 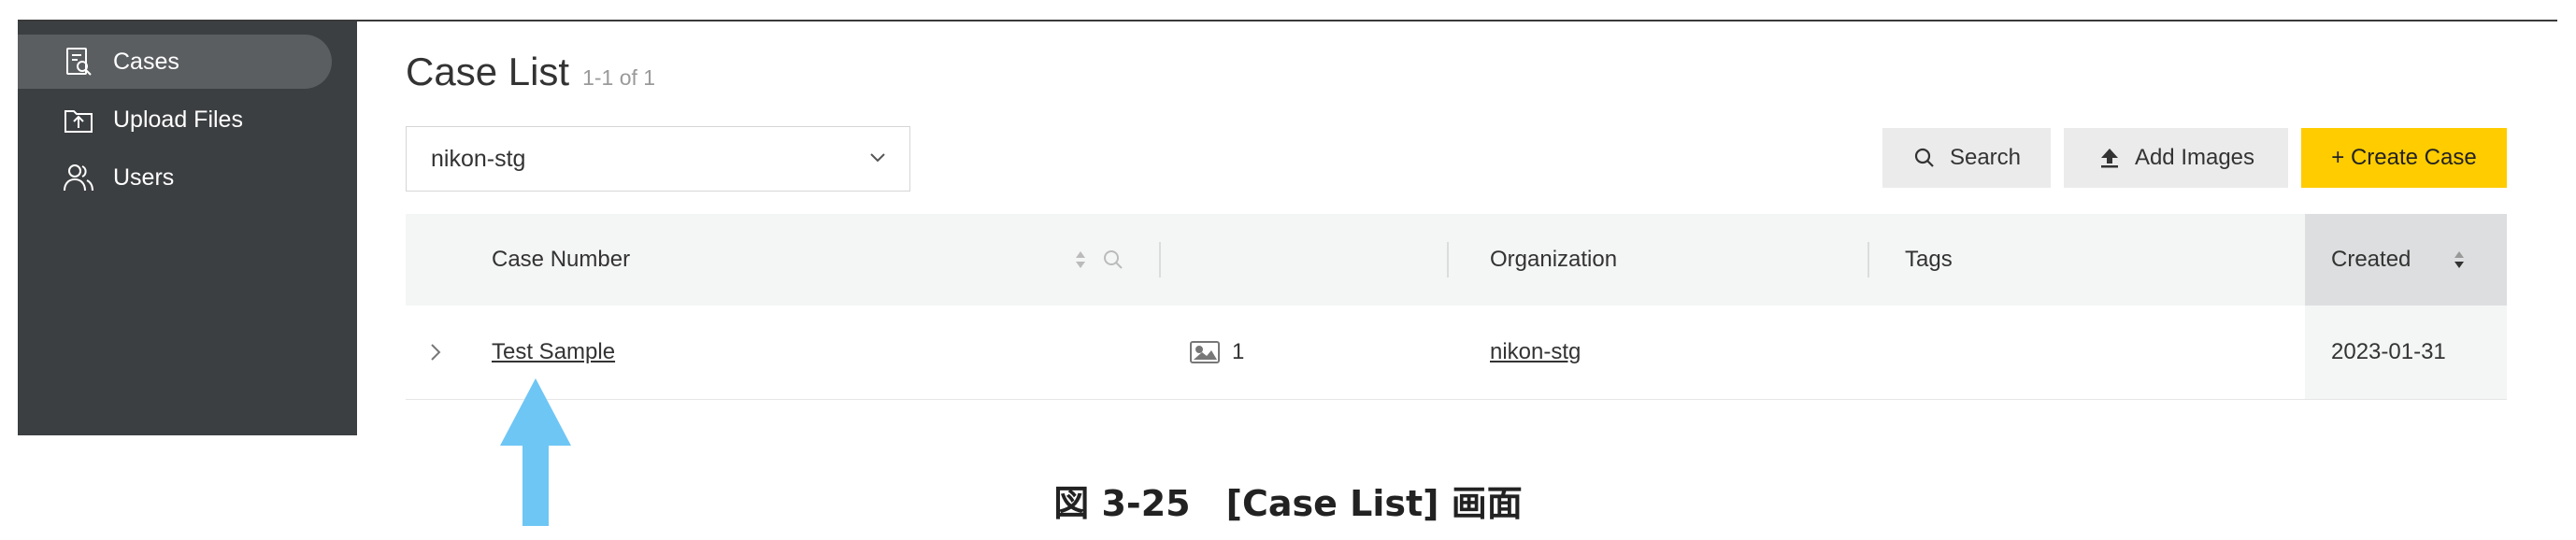 What do you see at coordinates (619, 77) in the screenshot?
I see `result-count: 1-1 of 1` at bounding box center [619, 77].